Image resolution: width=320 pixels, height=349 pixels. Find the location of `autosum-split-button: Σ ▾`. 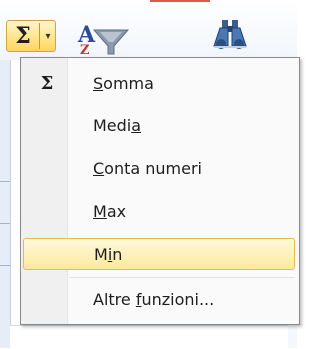

autosum-split-button: Σ ▾ is located at coordinates (31, 36).